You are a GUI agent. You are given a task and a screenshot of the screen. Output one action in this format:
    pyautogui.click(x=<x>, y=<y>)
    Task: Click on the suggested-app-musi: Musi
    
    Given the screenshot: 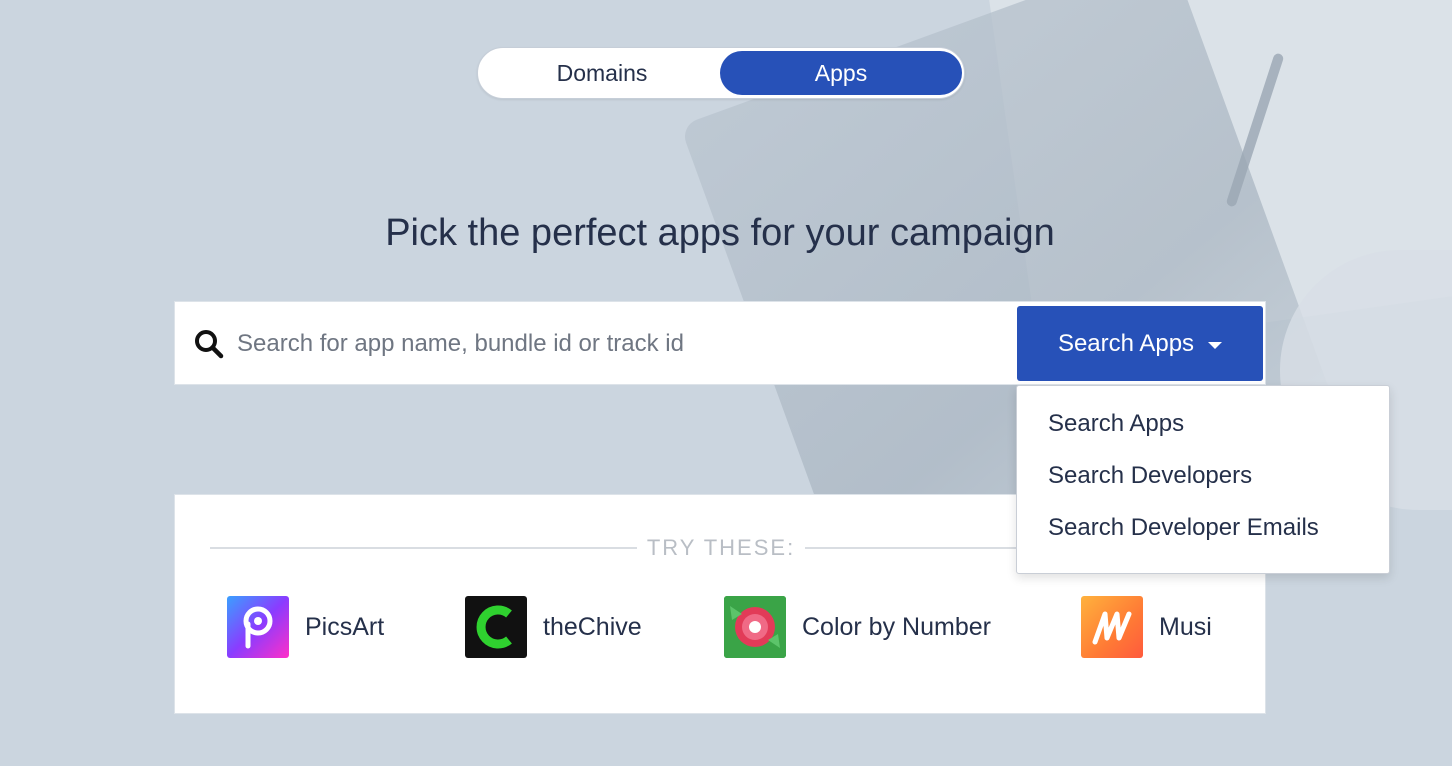 What is the action you would take?
    pyautogui.click(x=1146, y=627)
    